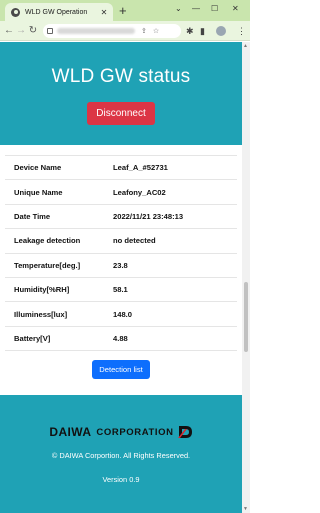 This screenshot has width=320, height=513. Describe the element at coordinates (135, 432) in the screenshot. I see `logo-corporation-text: CORPORATION` at that location.